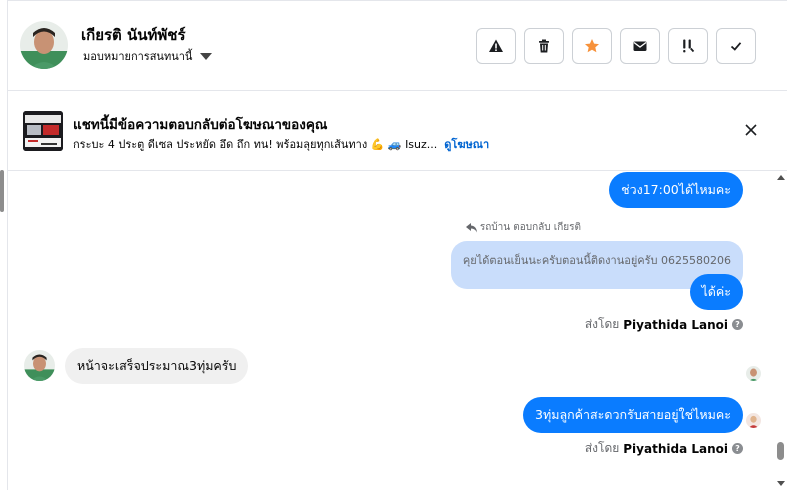 Image resolution: width=787 pixels, height=490 pixels. Describe the element at coordinates (206, 56) in the screenshot. I see `chevron-down-icon` at that location.